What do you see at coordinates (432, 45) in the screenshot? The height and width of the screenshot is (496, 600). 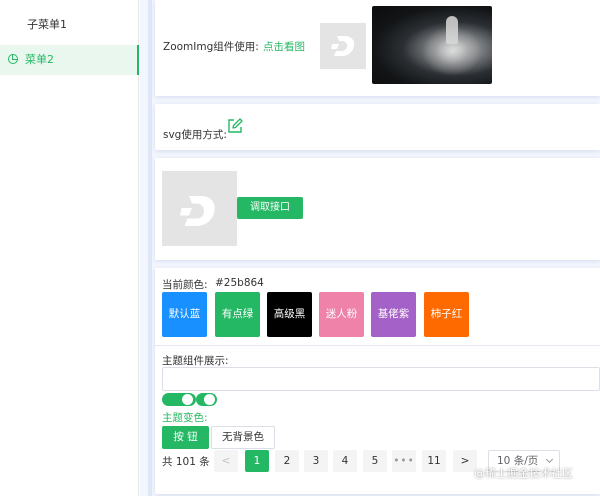 I see `zoom-photo` at bounding box center [432, 45].